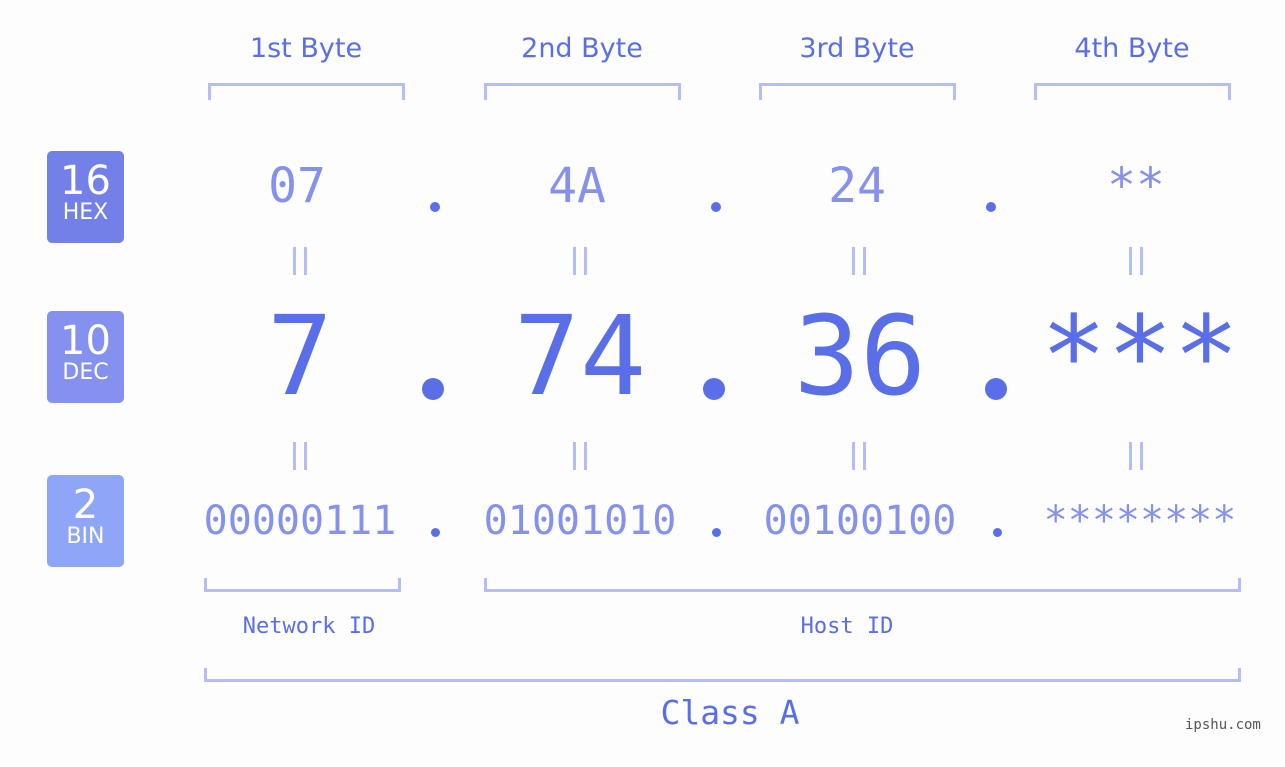 The height and width of the screenshot is (767, 1285). Describe the element at coordinates (1140, 521) in the screenshot. I see `bin-byte-4: ********` at that location.